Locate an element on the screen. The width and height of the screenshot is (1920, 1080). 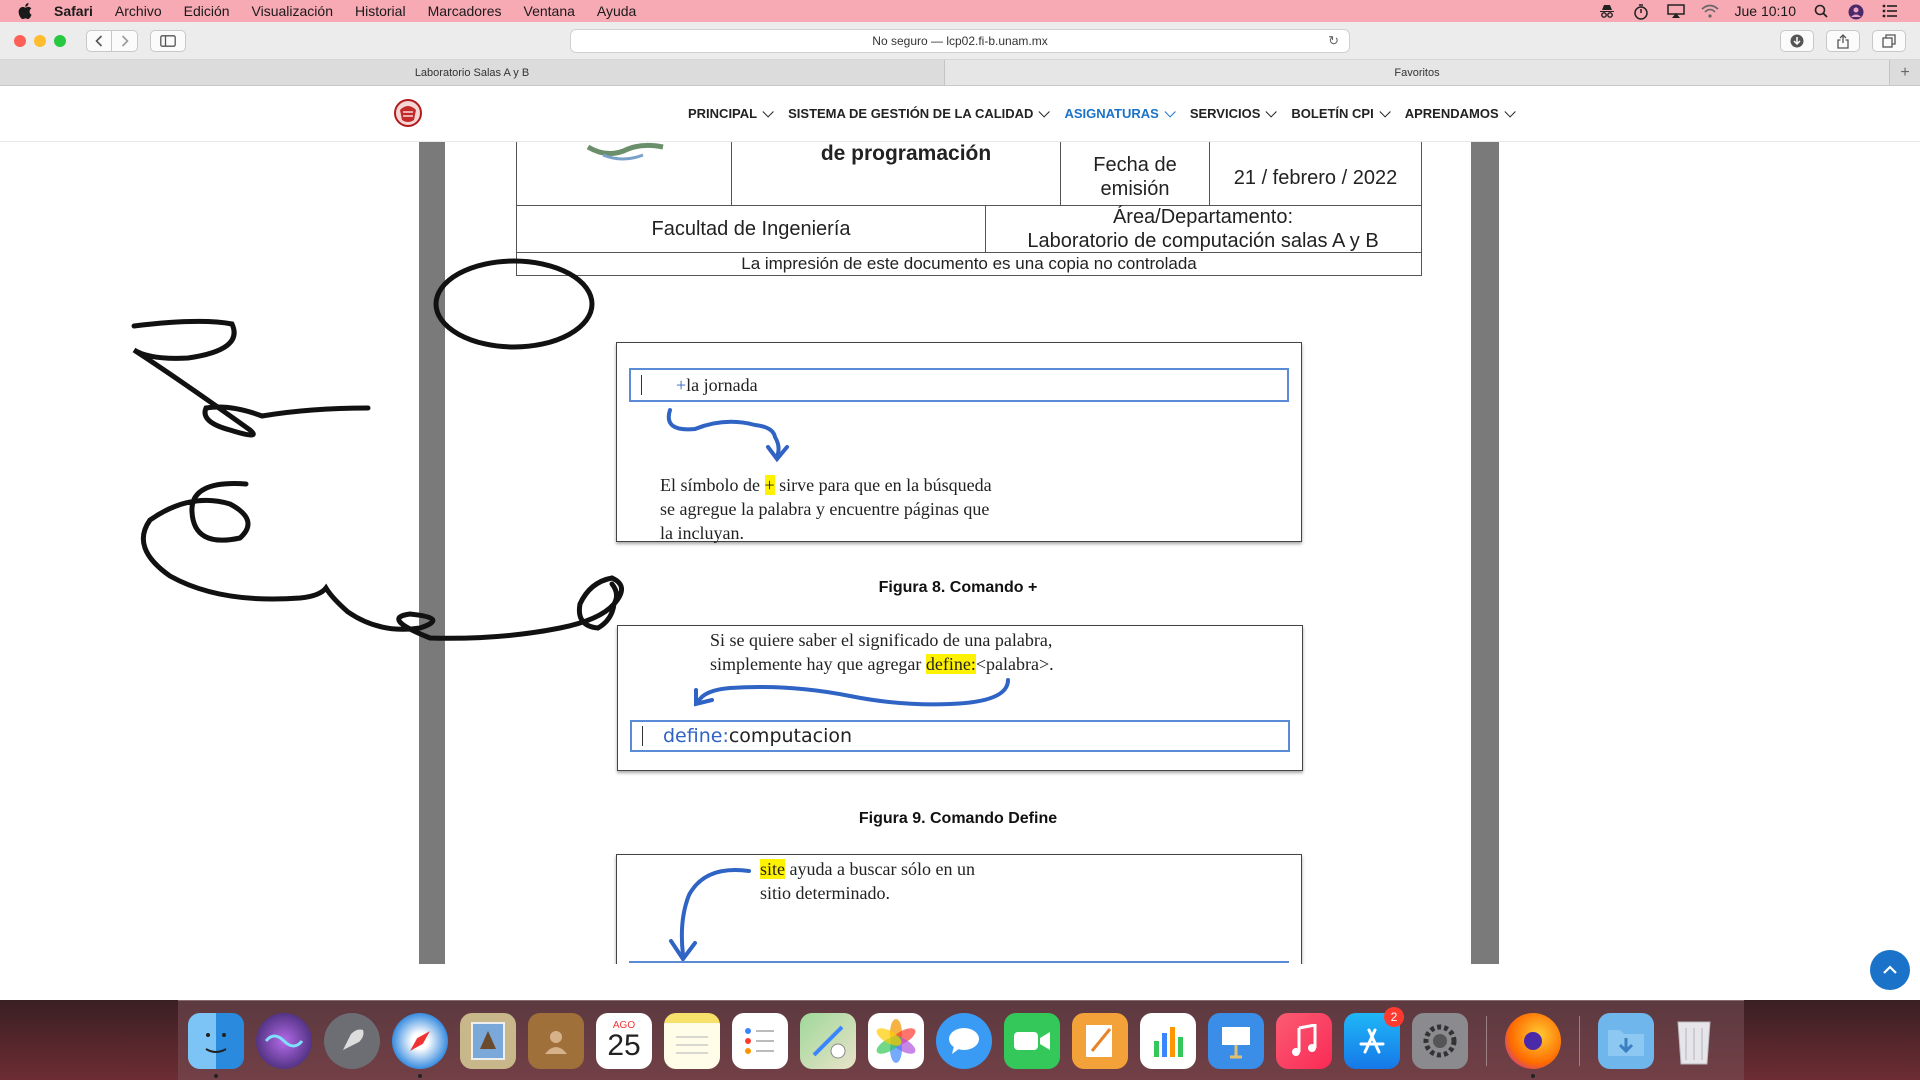
nav-aprendamos-label: APRENDAMOS is located at coordinates (1451, 113).